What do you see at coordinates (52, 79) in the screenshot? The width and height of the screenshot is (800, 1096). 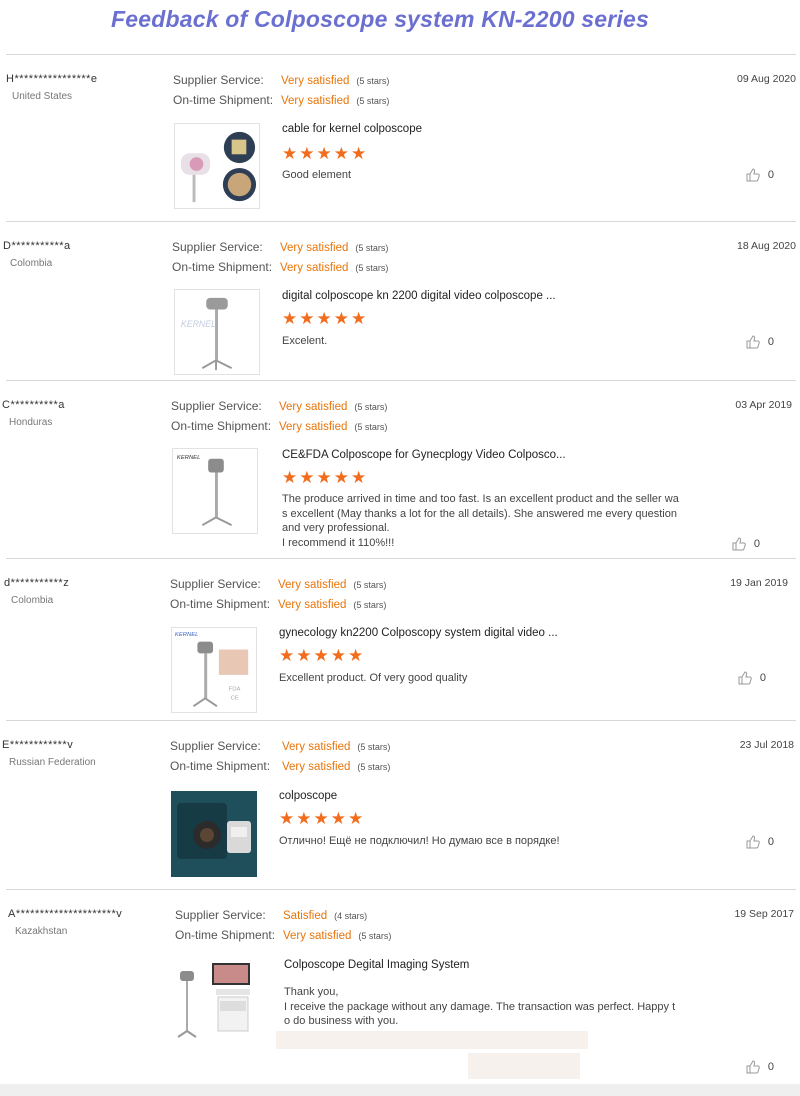 I see `buyer-name: H****************e` at bounding box center [52, 79].